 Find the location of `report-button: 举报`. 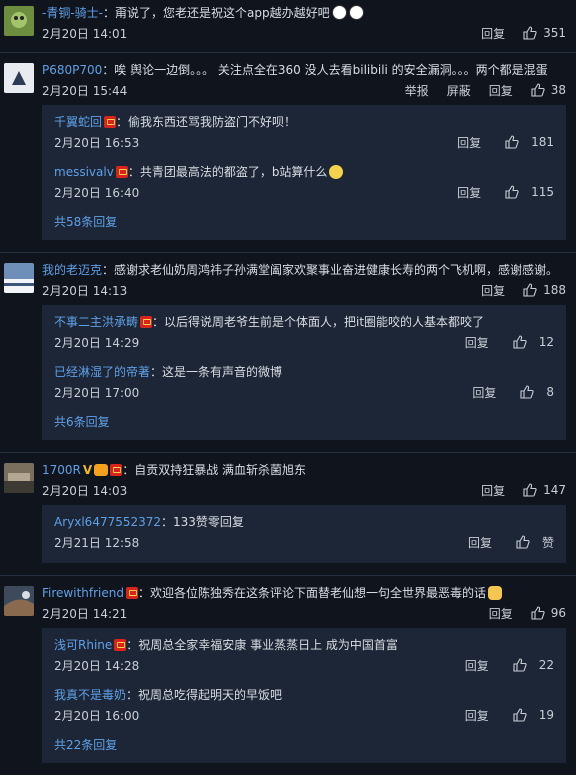

report-button: 举报 is located at coordinates (417, 90).